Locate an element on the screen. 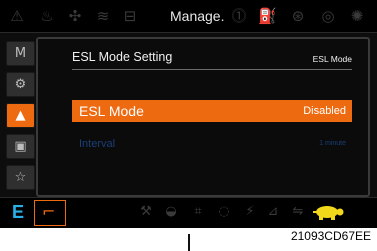 The image size is (377, 251). display-icon: ▣ is located at coordinates (20, 146).